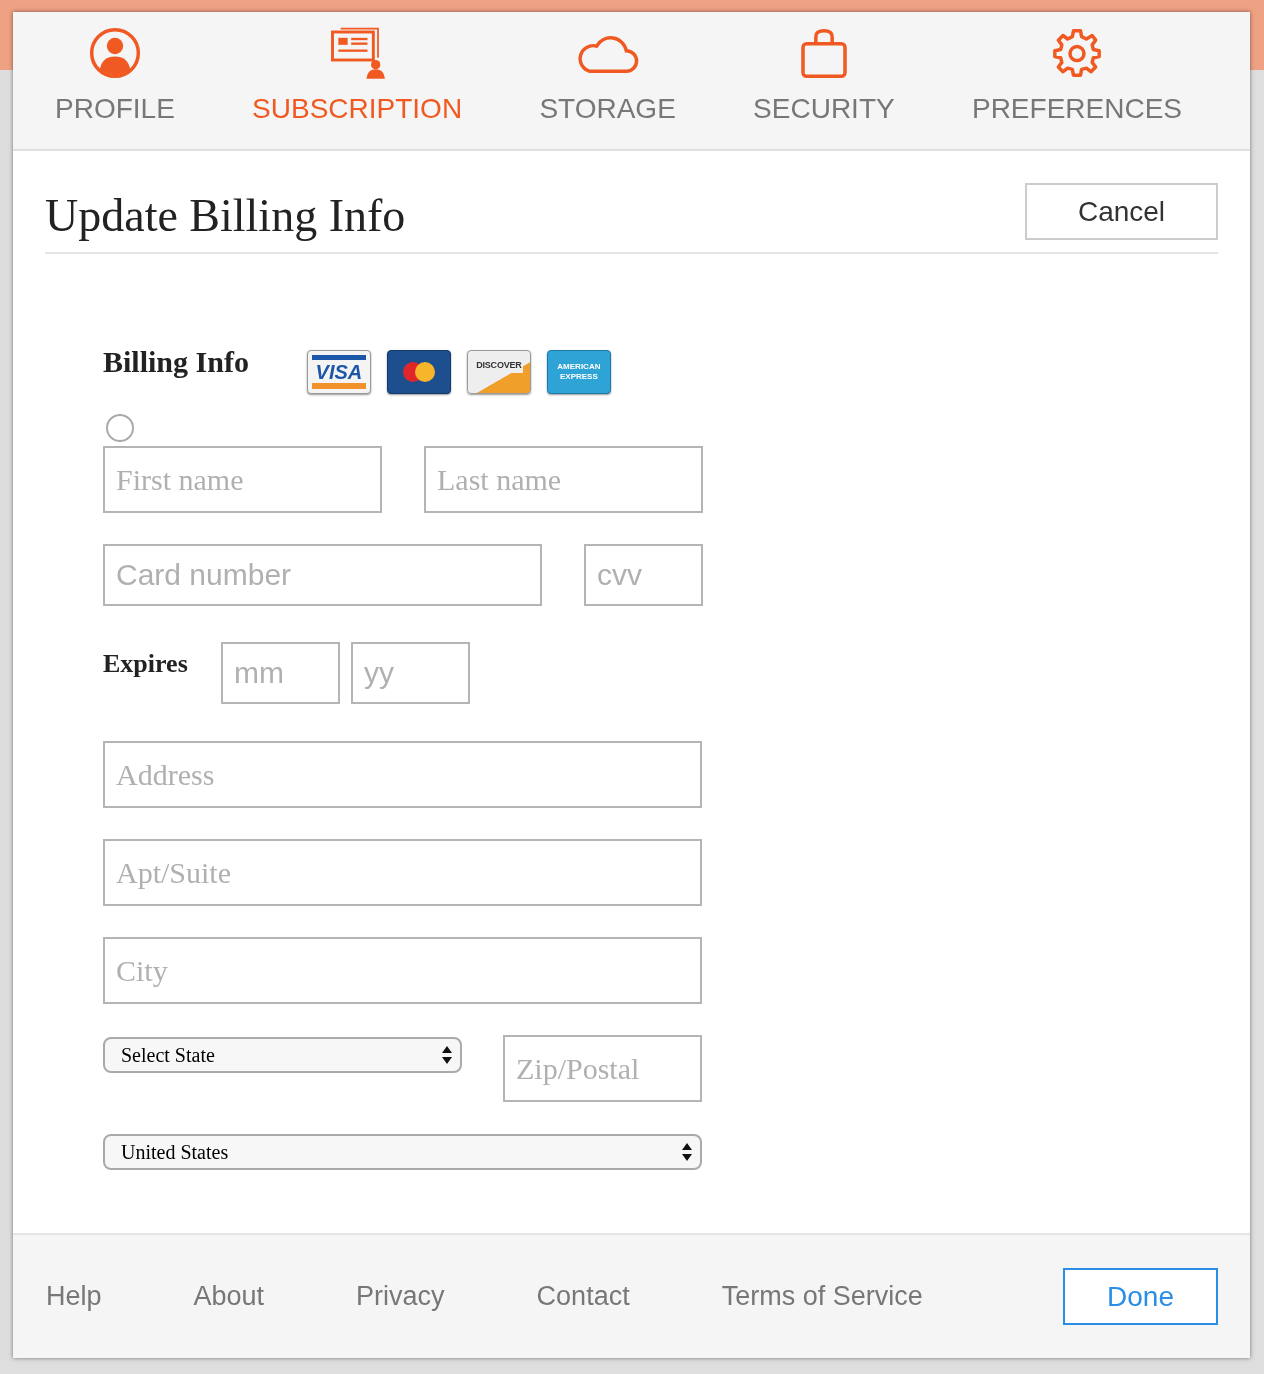 Image resolution: width=1264 pixels, height=1374 pixels. Describe the element at coordinates (824, 109) in the screenshot. I see `tab: SECURITY` at that location.